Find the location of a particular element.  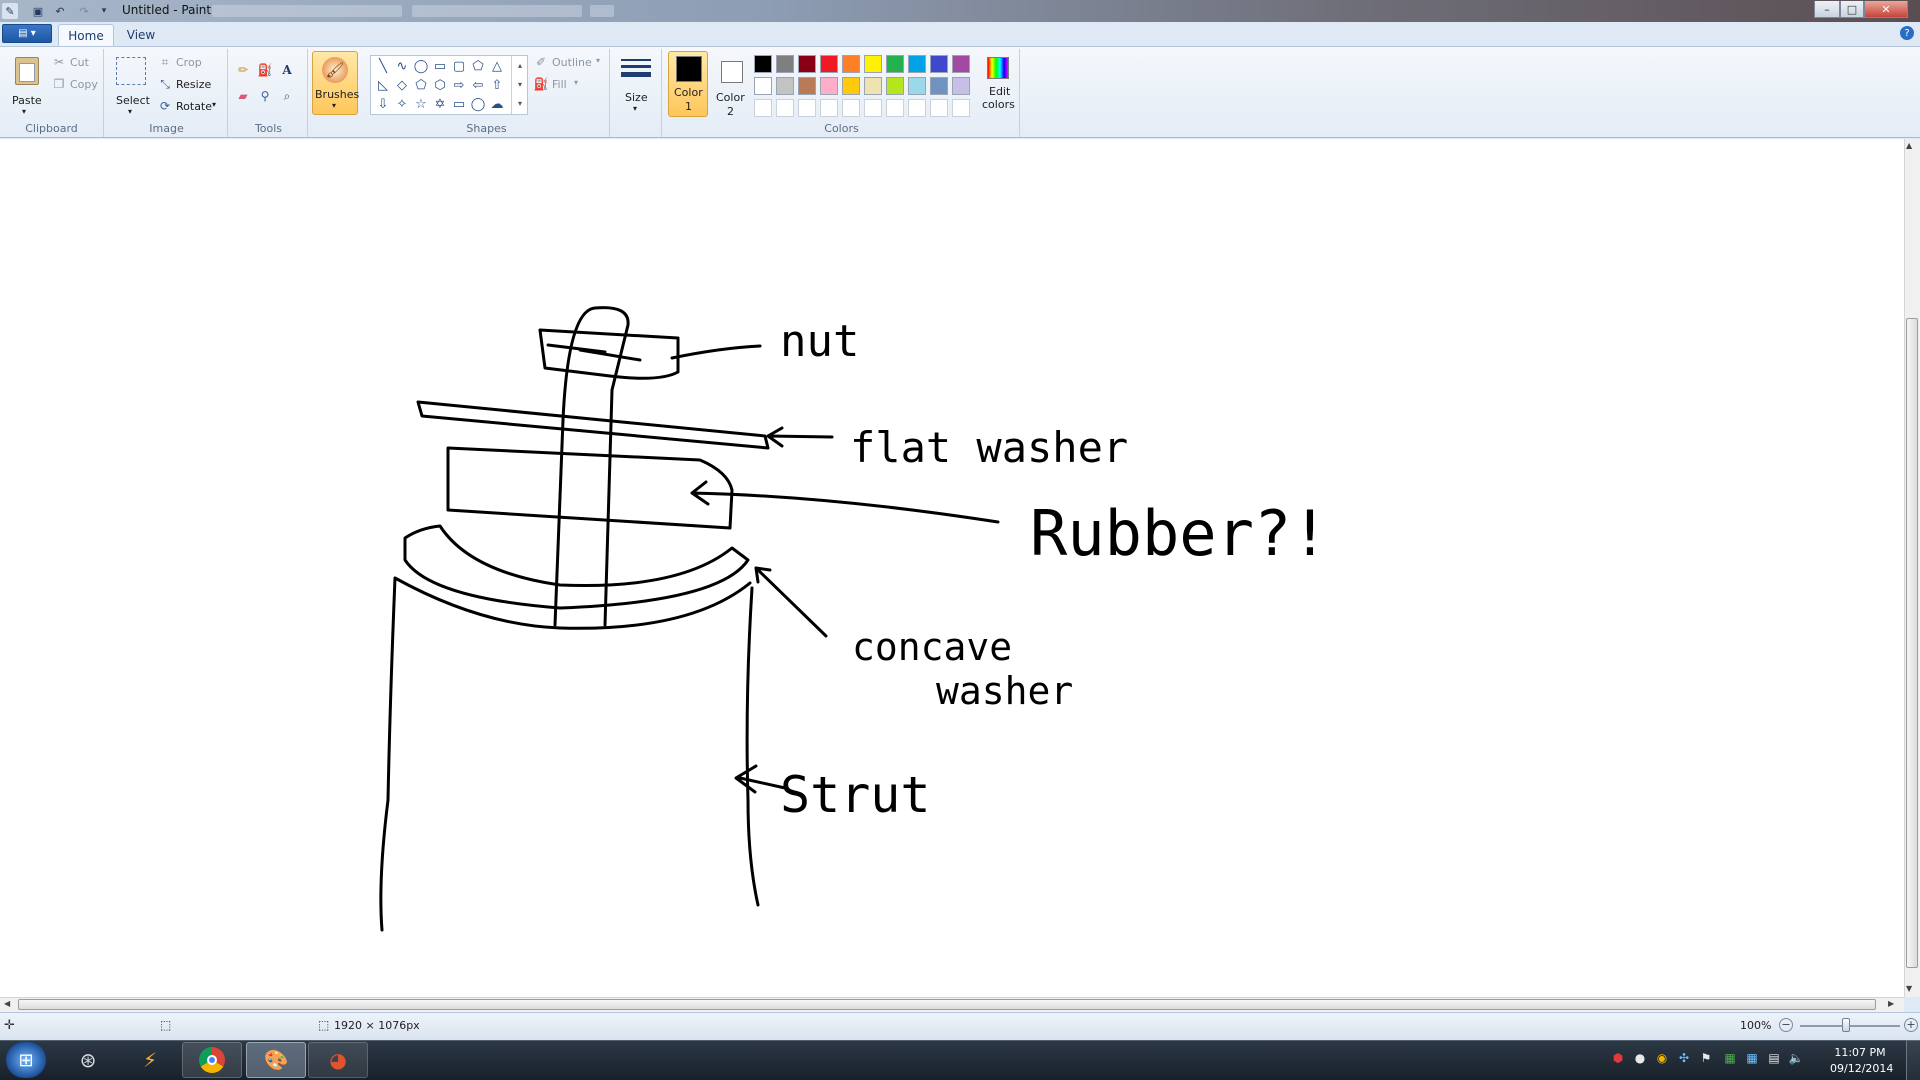

right-triangle-shape-icon: ◺ is located at coordinates (383, 85).